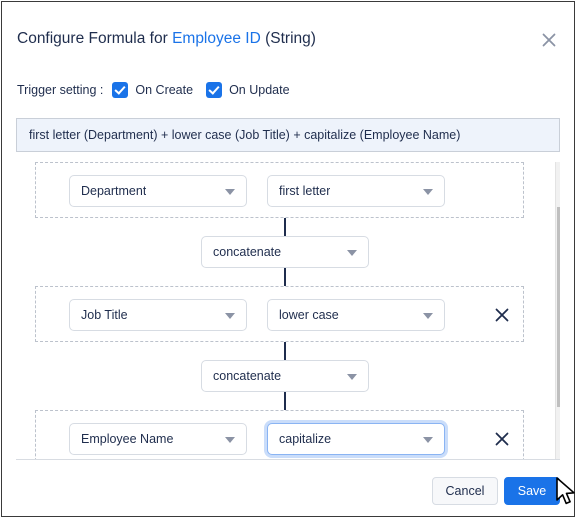 The height and width of the screenshot is (527, 586). I want to click on scroll-up-button, so click(558, 170).